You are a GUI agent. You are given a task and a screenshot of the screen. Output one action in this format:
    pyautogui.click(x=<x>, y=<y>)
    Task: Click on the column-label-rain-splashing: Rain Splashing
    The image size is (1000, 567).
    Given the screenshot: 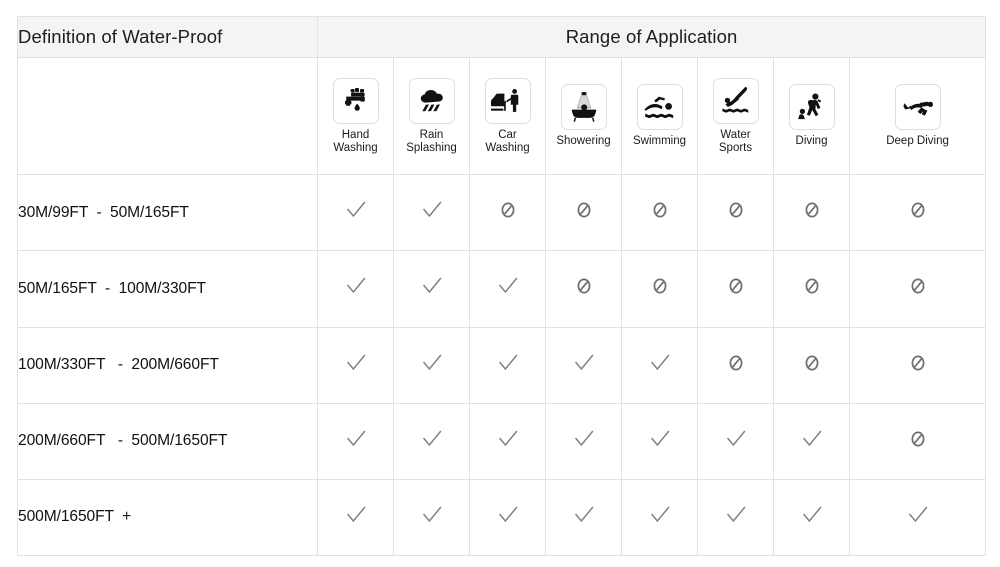 What is the action you would take?
    pyautogui.click(x=431, y=141)
    